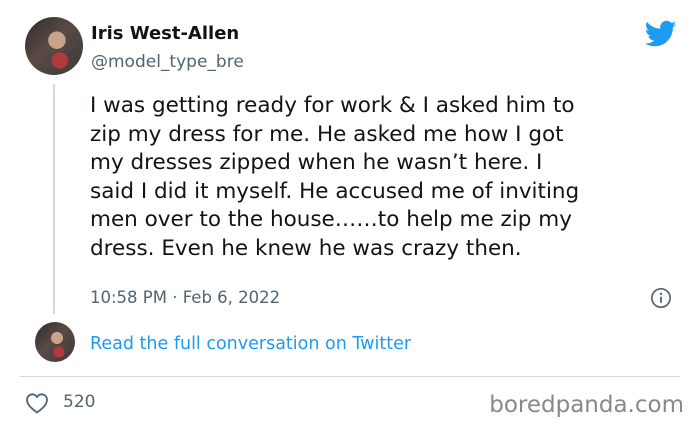  I want to click on author-handle: @model_type_bre, so click(167, 62).